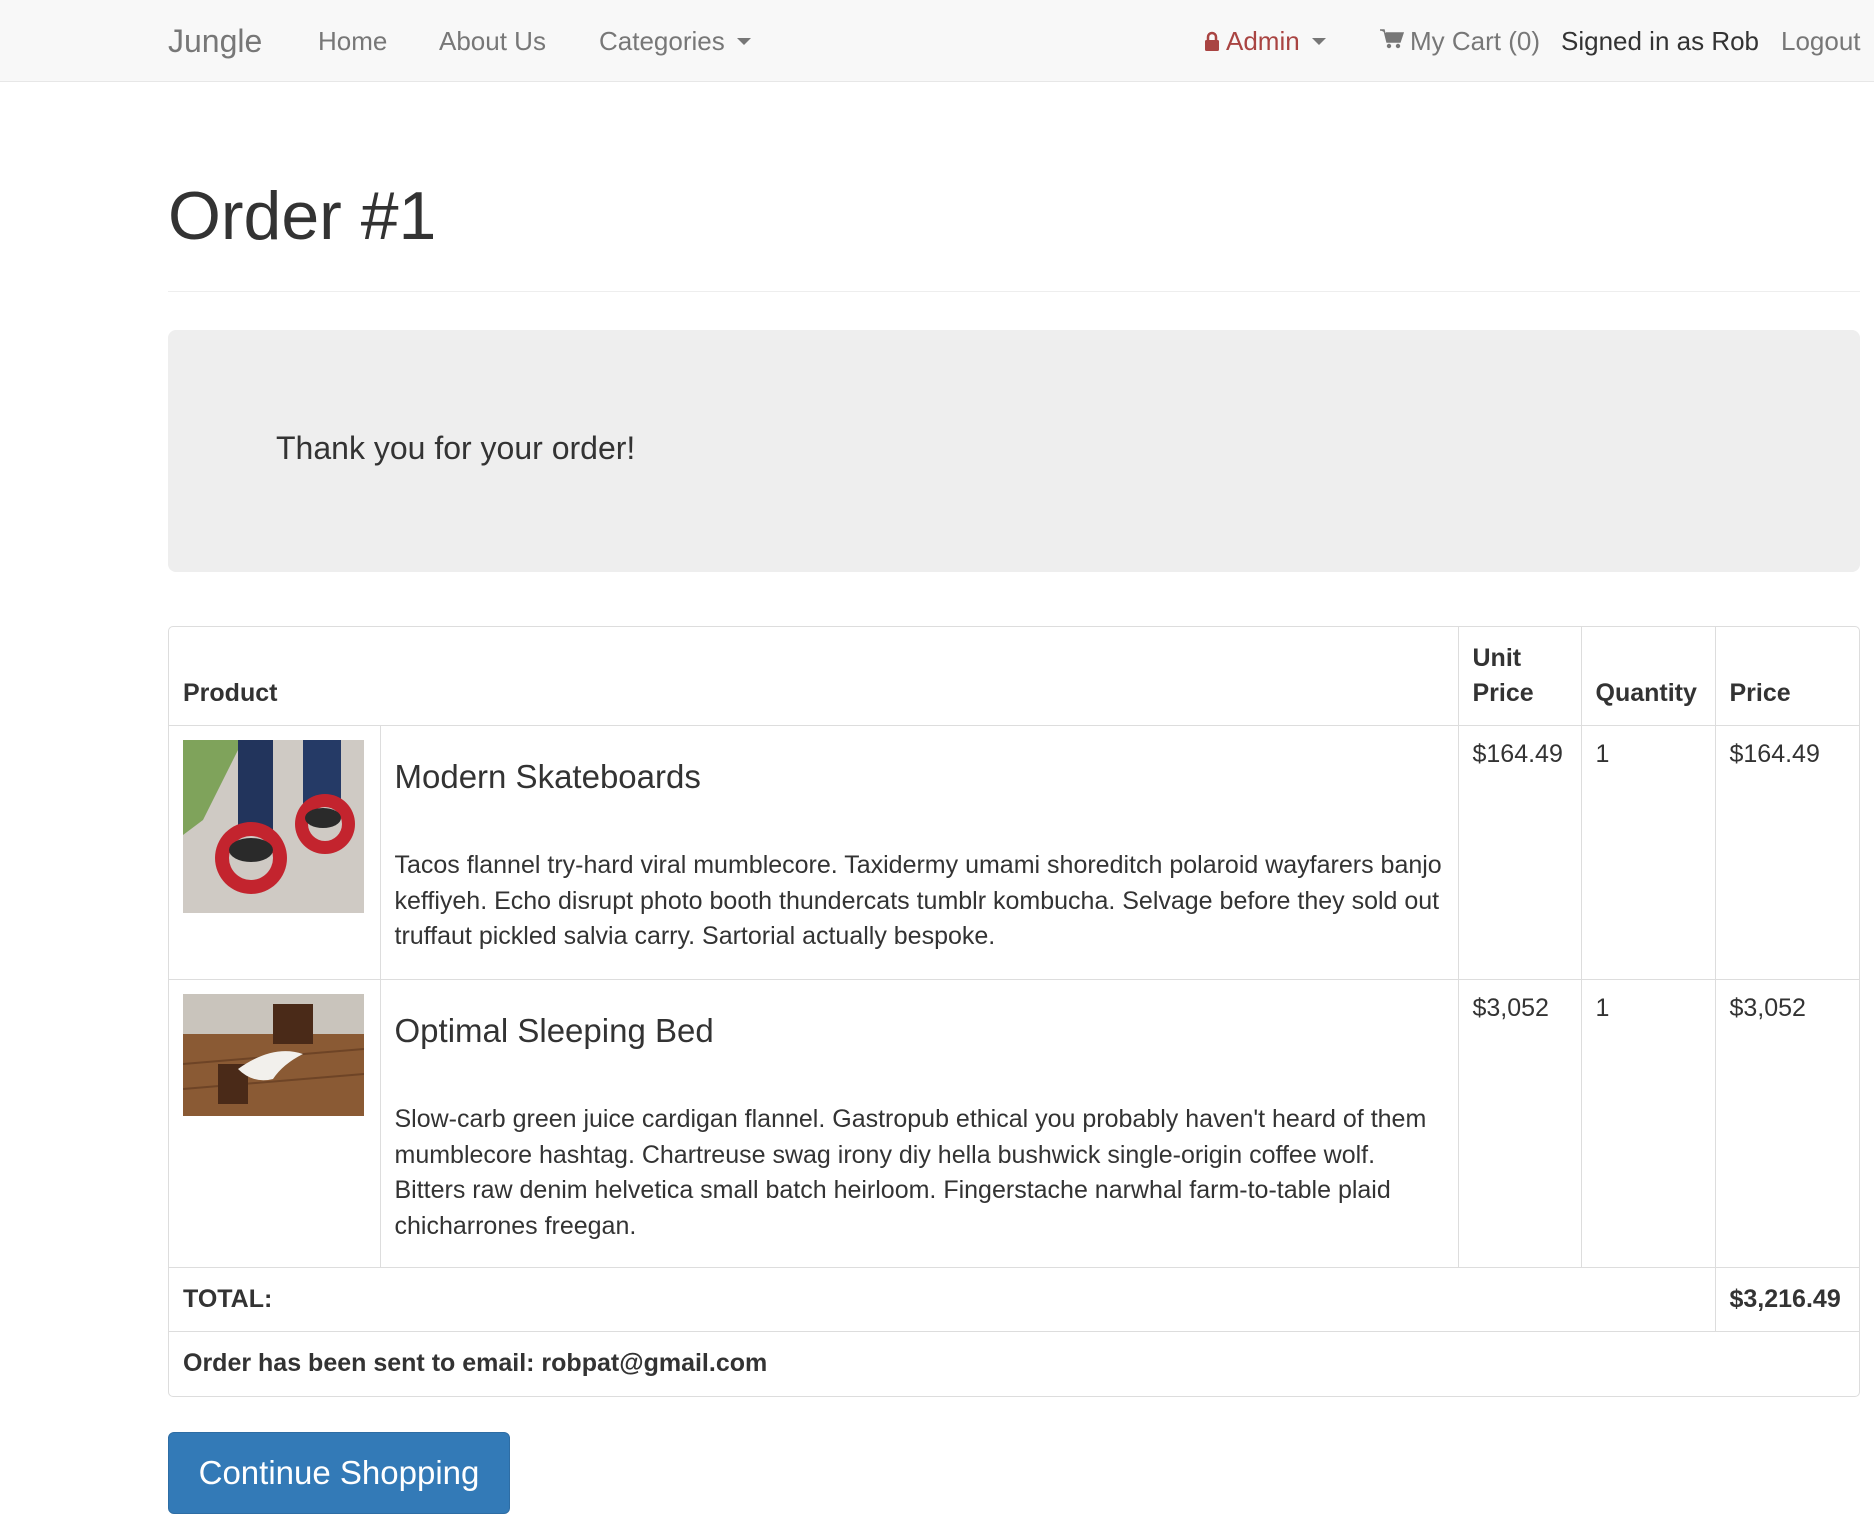 This screenshot has height=1522, width=1874. I want to click on page-title: Order #1, so click(302, 216).